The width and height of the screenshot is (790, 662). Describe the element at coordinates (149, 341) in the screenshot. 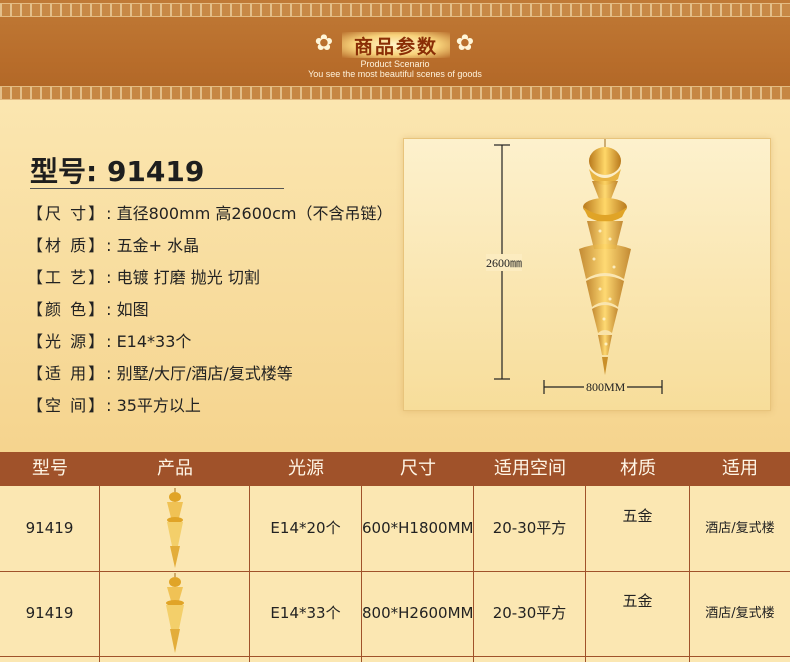

I see `spec-value: : E14*33个` at that location.